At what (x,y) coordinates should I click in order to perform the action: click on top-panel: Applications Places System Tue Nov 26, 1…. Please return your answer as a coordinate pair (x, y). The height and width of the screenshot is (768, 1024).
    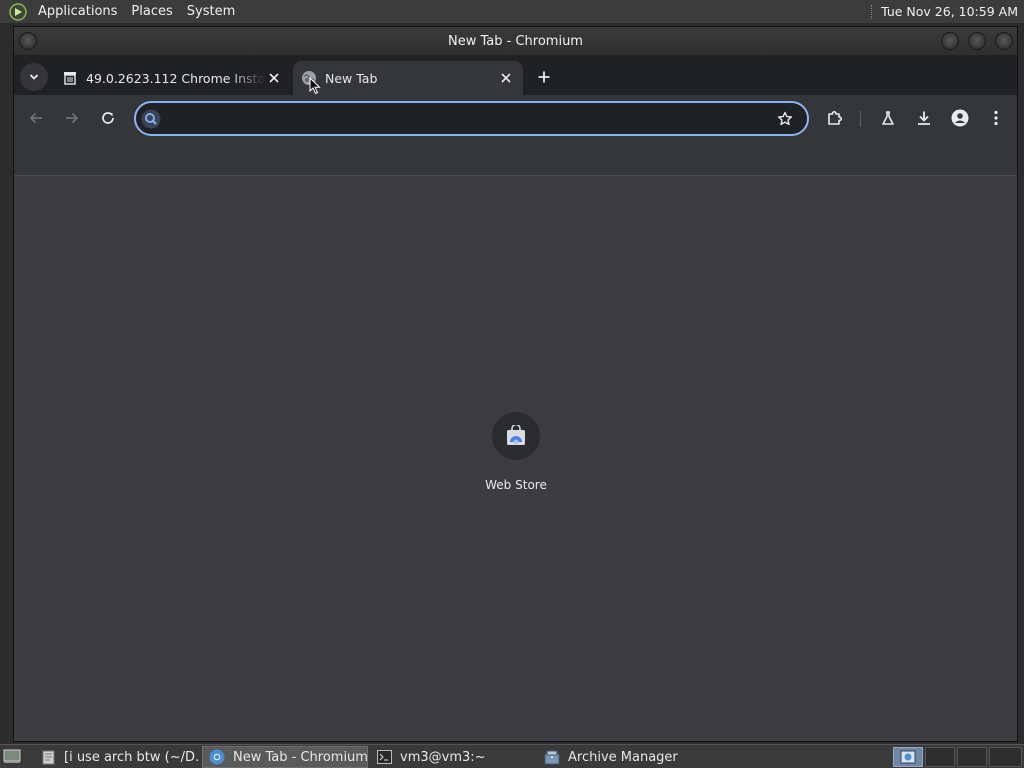
    Looking at the image, I should click on (512, 12).